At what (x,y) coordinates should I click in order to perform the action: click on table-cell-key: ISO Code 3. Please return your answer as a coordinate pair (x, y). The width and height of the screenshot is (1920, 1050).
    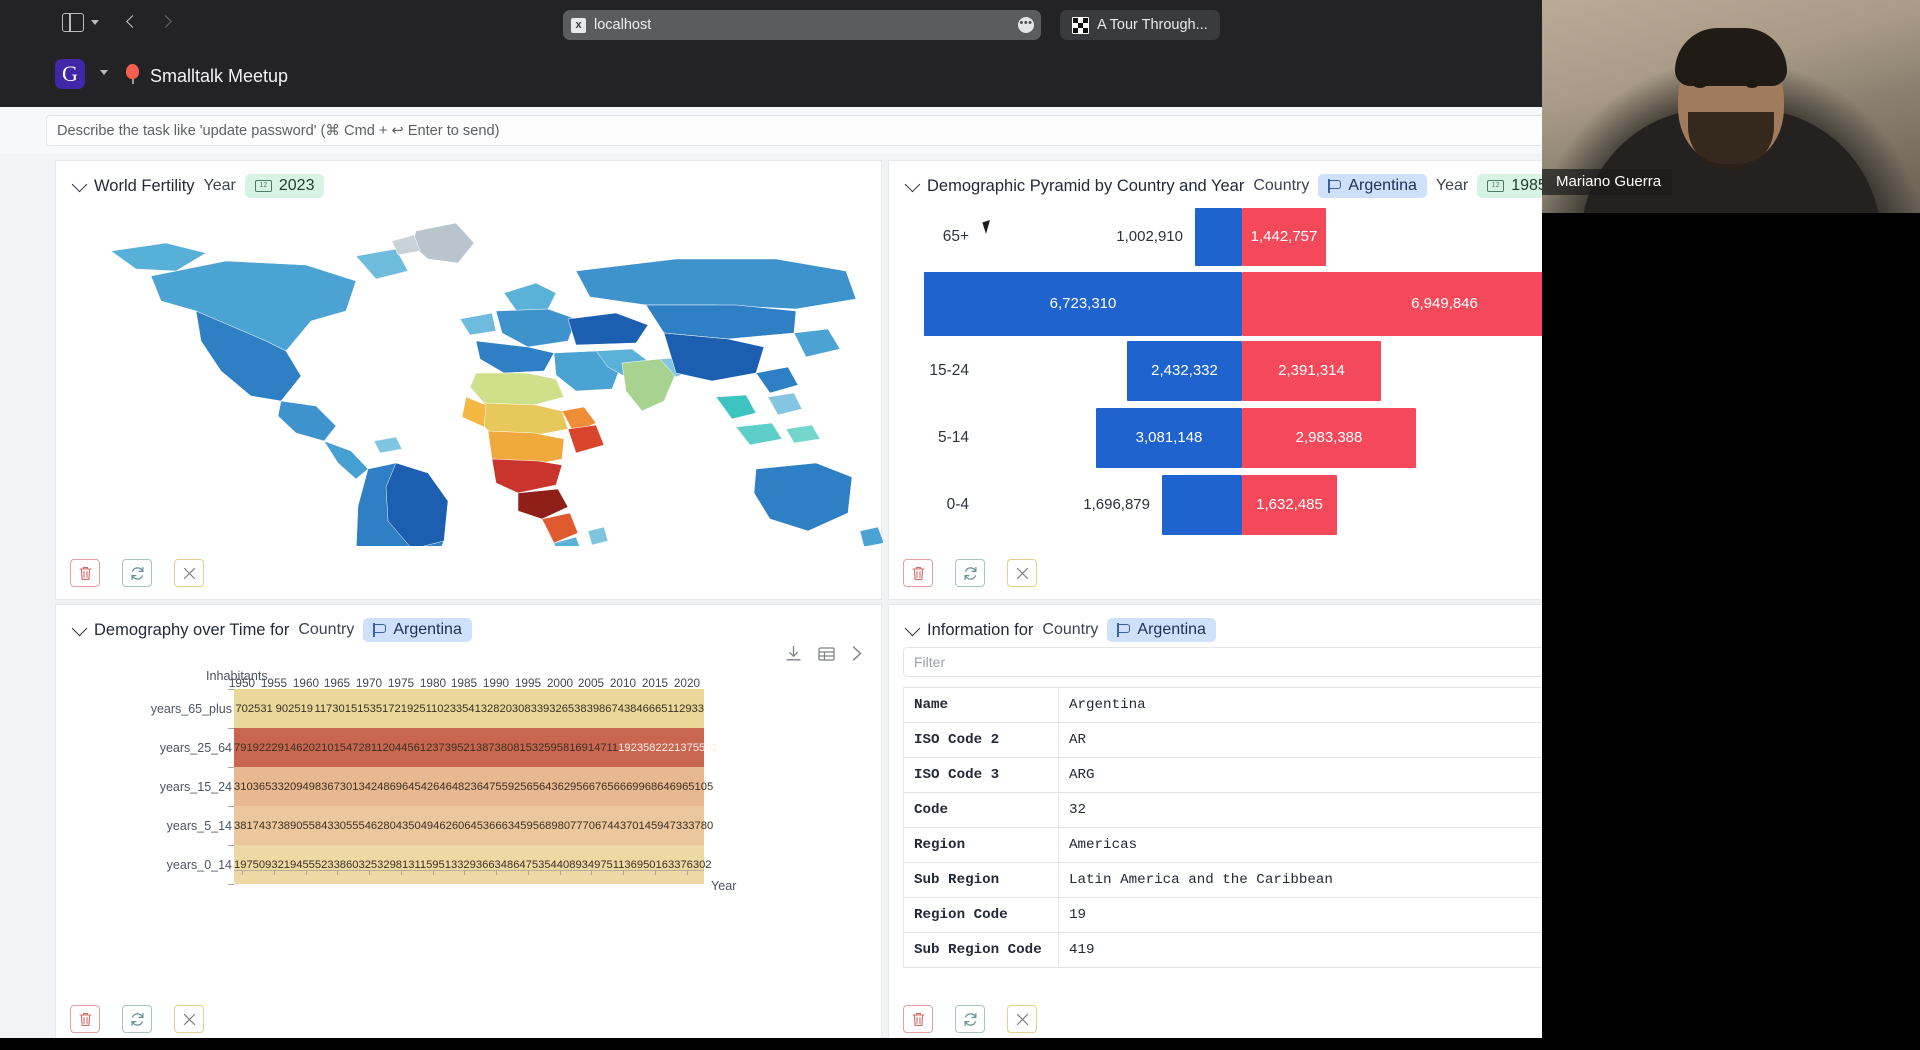
    Looking at the image, I should click on (981, 775).